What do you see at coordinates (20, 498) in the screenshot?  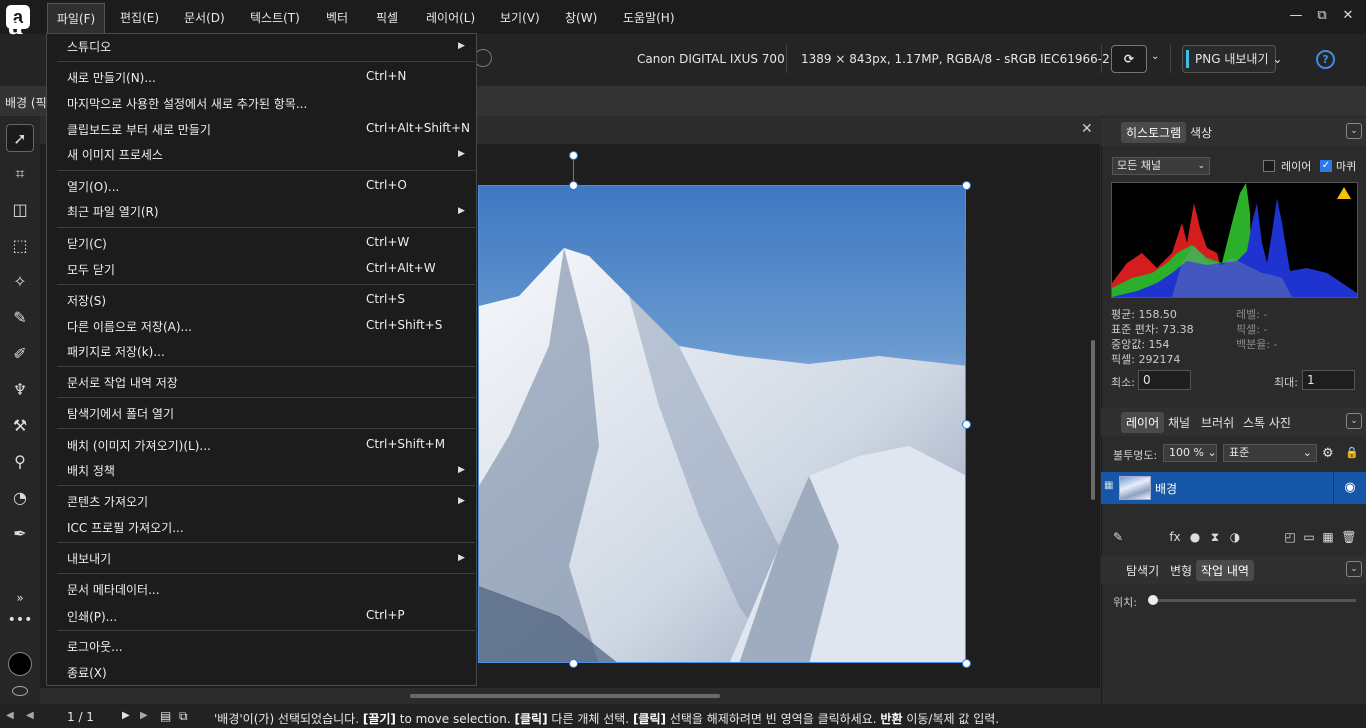 I see `dodge-tool-icon: ◔` at bounding box center [20, 498].